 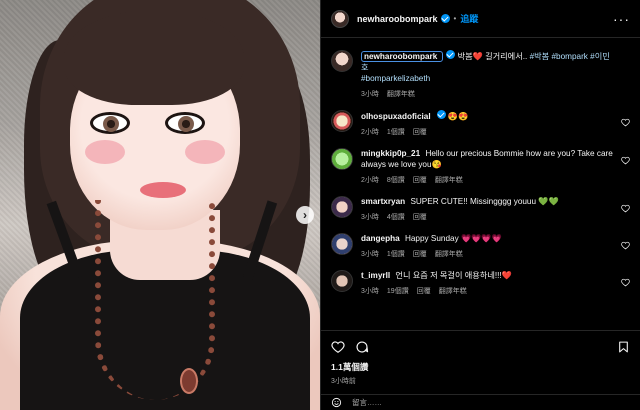 What do you see at coordinates (453, 238) in the screenshot?
I see `comment-text: Happy Sunday 💗💗💗💗` at bounding box center [453, 238].